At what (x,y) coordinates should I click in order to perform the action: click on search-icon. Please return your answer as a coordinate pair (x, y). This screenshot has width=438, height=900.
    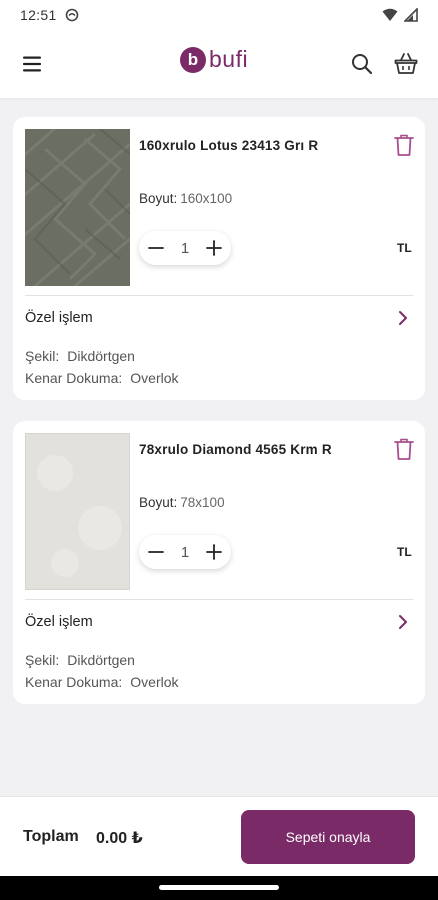
    Looking at the image, I should click on (362, 64).